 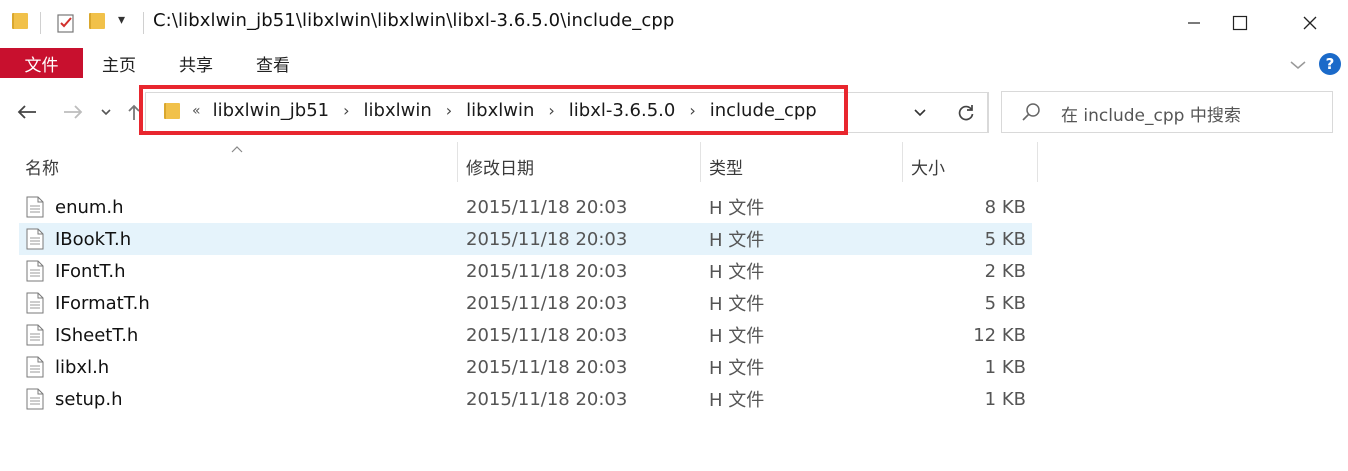 I want to click on address-history-dropdown, so click(x=920, y=113).